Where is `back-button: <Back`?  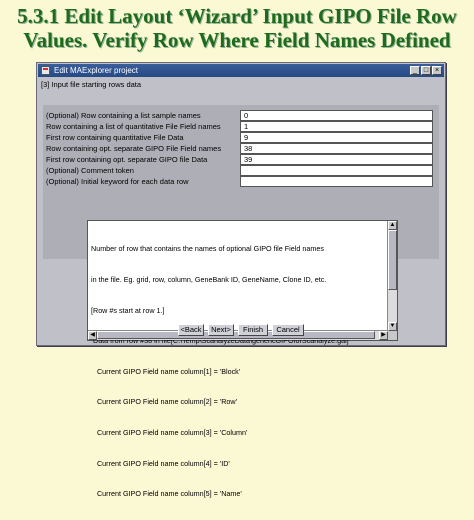 back-button: <Back is located at coordinates (191, 330).